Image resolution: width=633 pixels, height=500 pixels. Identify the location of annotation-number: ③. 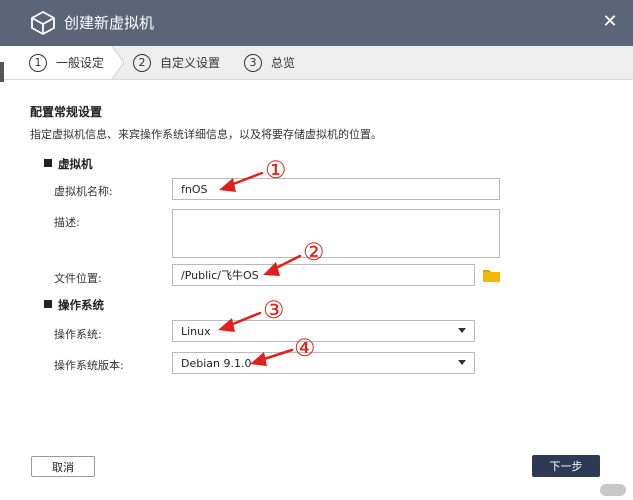
(274, 310).